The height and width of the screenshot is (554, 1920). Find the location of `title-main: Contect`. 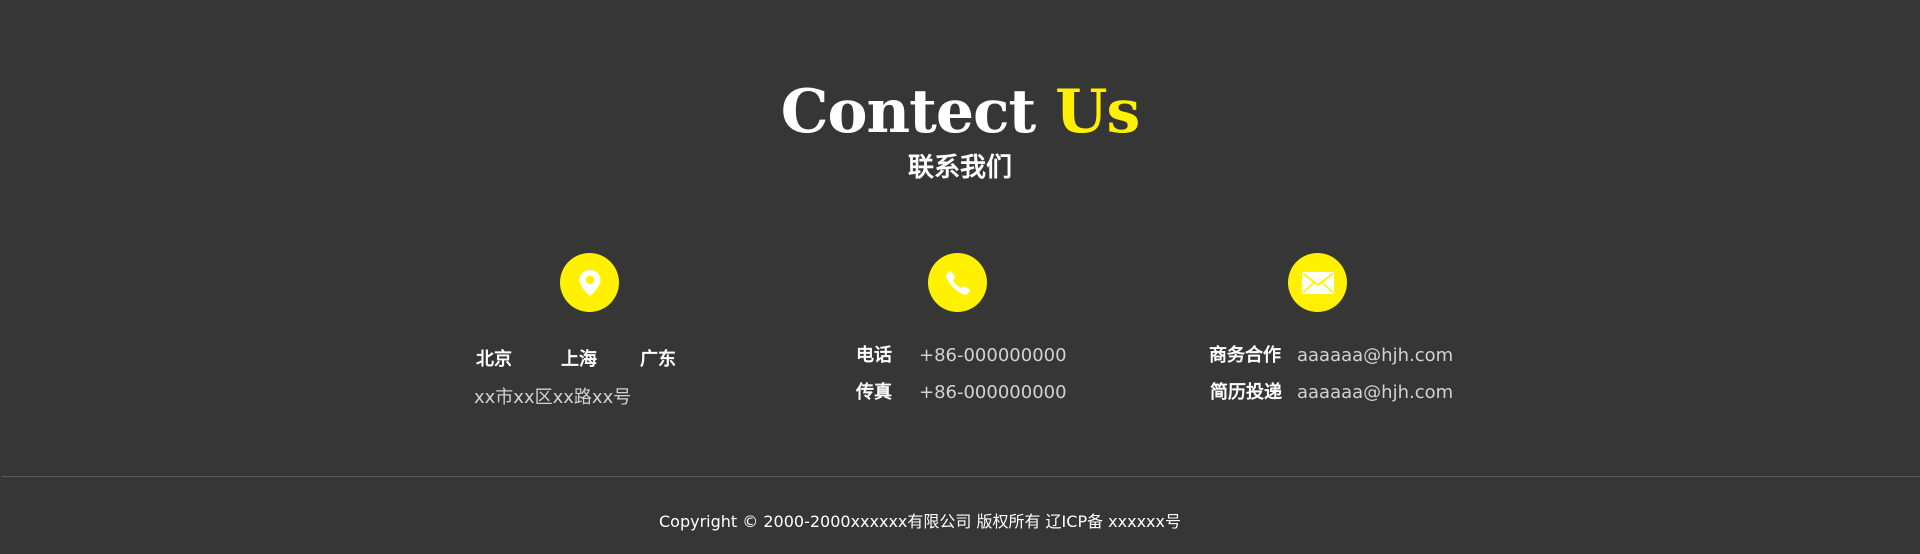

title-main: Contect is located at coordinates (908, 112).